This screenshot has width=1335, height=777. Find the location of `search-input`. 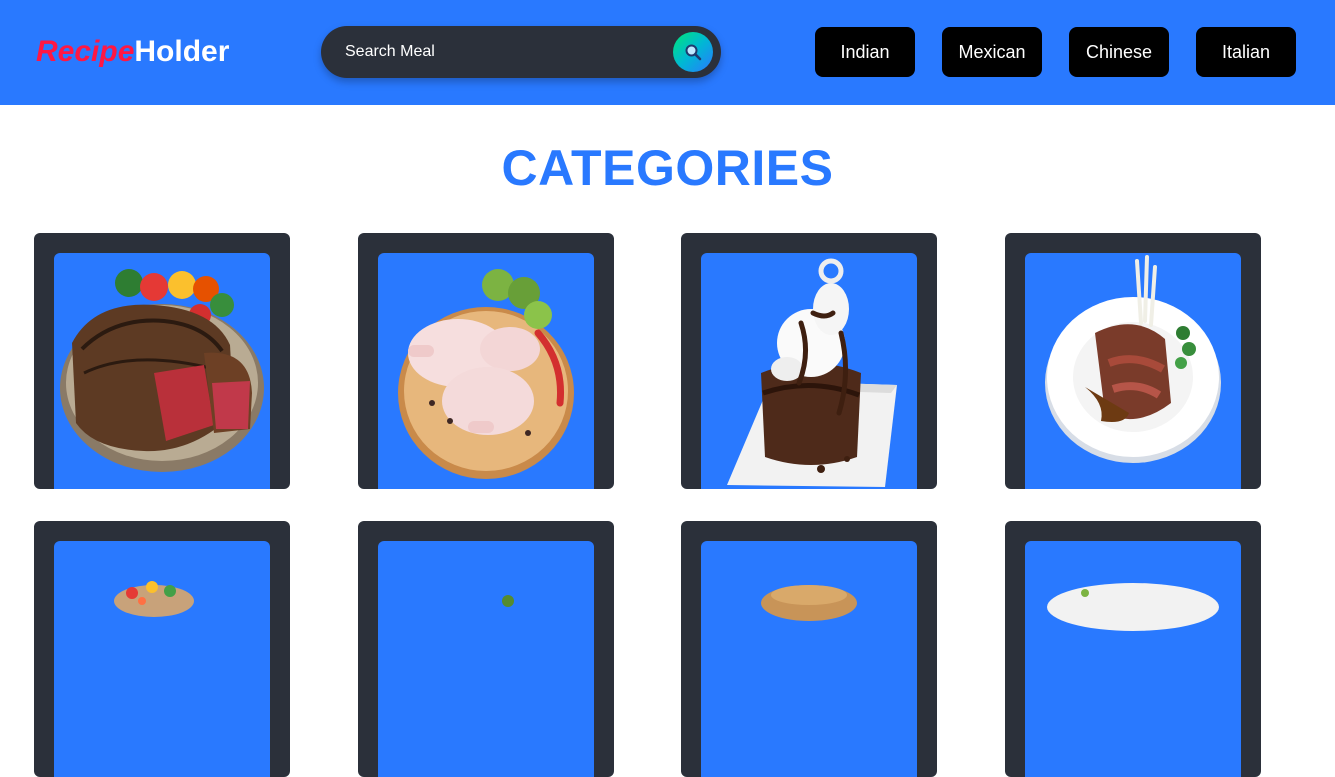

search-input is located at coordinates (505, 52).